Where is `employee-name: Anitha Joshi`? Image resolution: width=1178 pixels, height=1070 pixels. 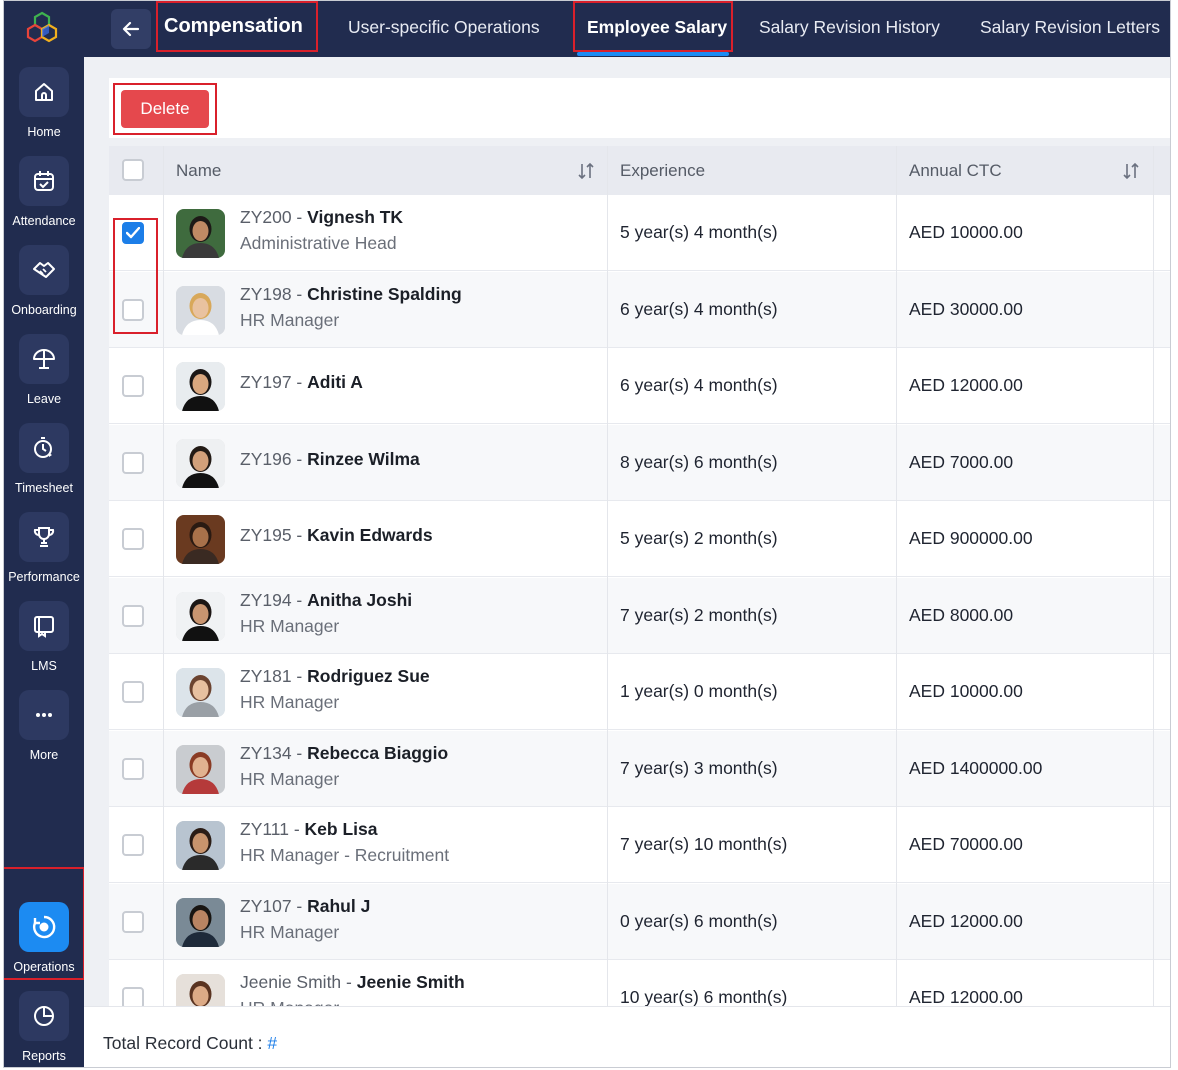 employee-name: Anitha Joshi is located at coordinates (360, 600).